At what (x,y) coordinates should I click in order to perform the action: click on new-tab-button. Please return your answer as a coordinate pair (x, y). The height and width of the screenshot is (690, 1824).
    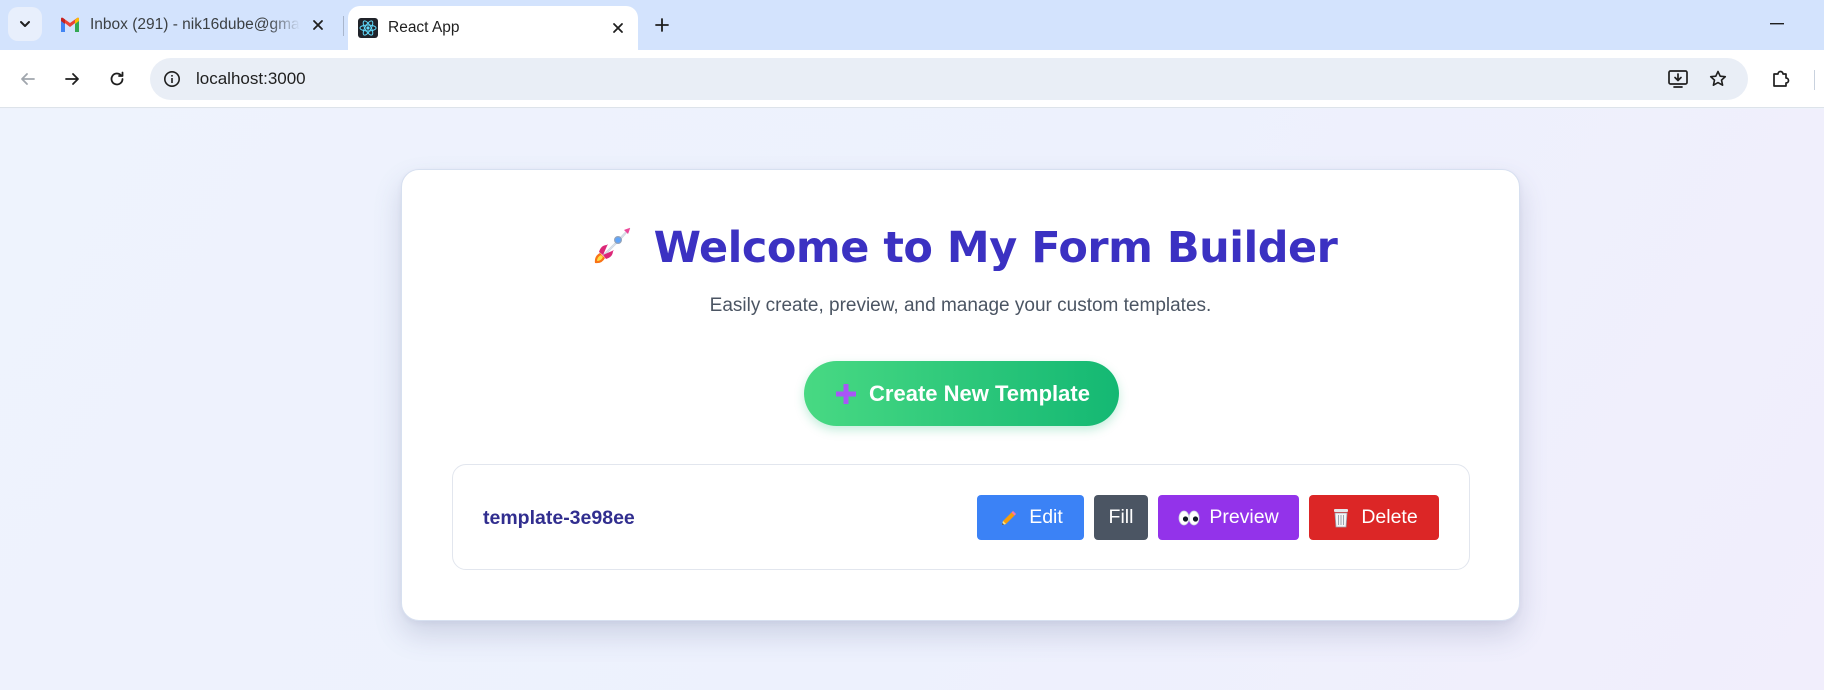
    Looking at the image, I should click on (662, 25).